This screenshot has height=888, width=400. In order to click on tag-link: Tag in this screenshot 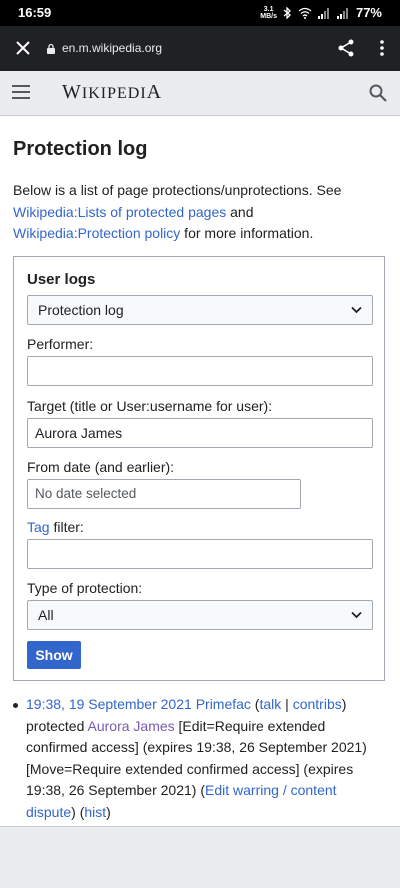, I will do `click(38, 527)`.